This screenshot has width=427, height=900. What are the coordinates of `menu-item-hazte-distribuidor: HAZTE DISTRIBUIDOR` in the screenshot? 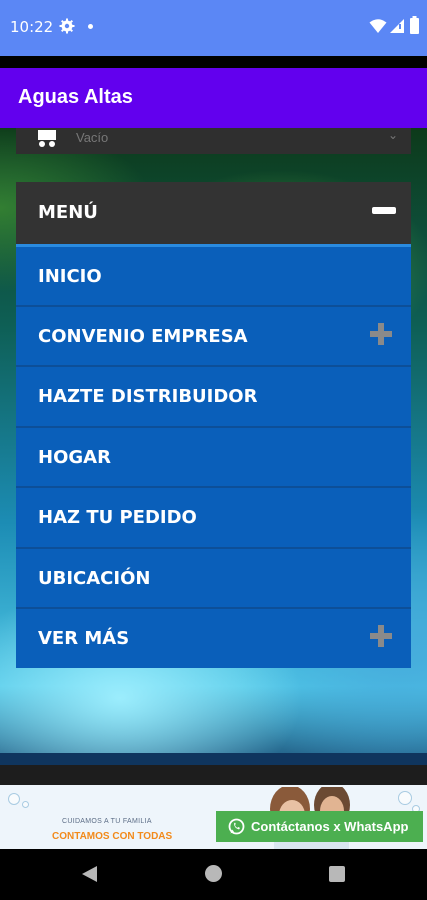 It's located at (213, 395).